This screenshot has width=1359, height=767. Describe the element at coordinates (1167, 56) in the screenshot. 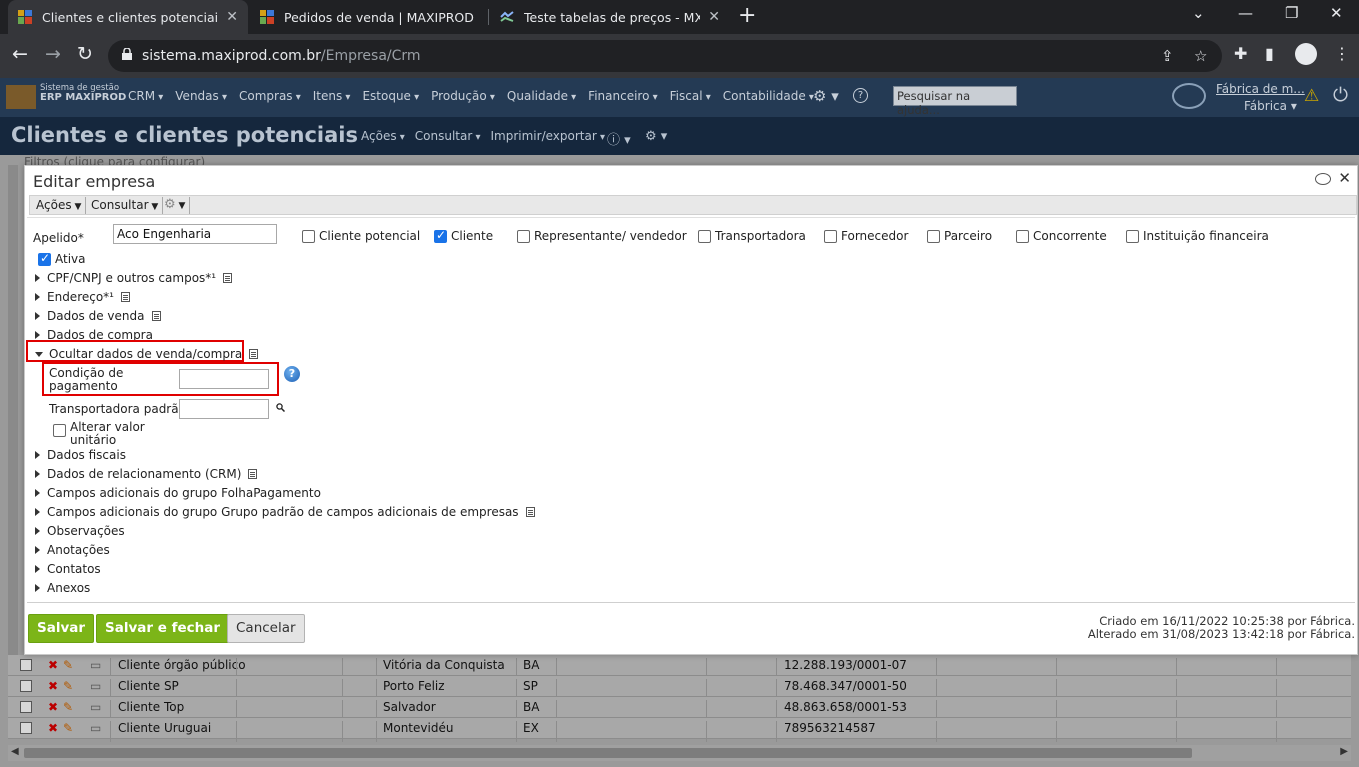

I see `share-icon: ⇪` at that location.